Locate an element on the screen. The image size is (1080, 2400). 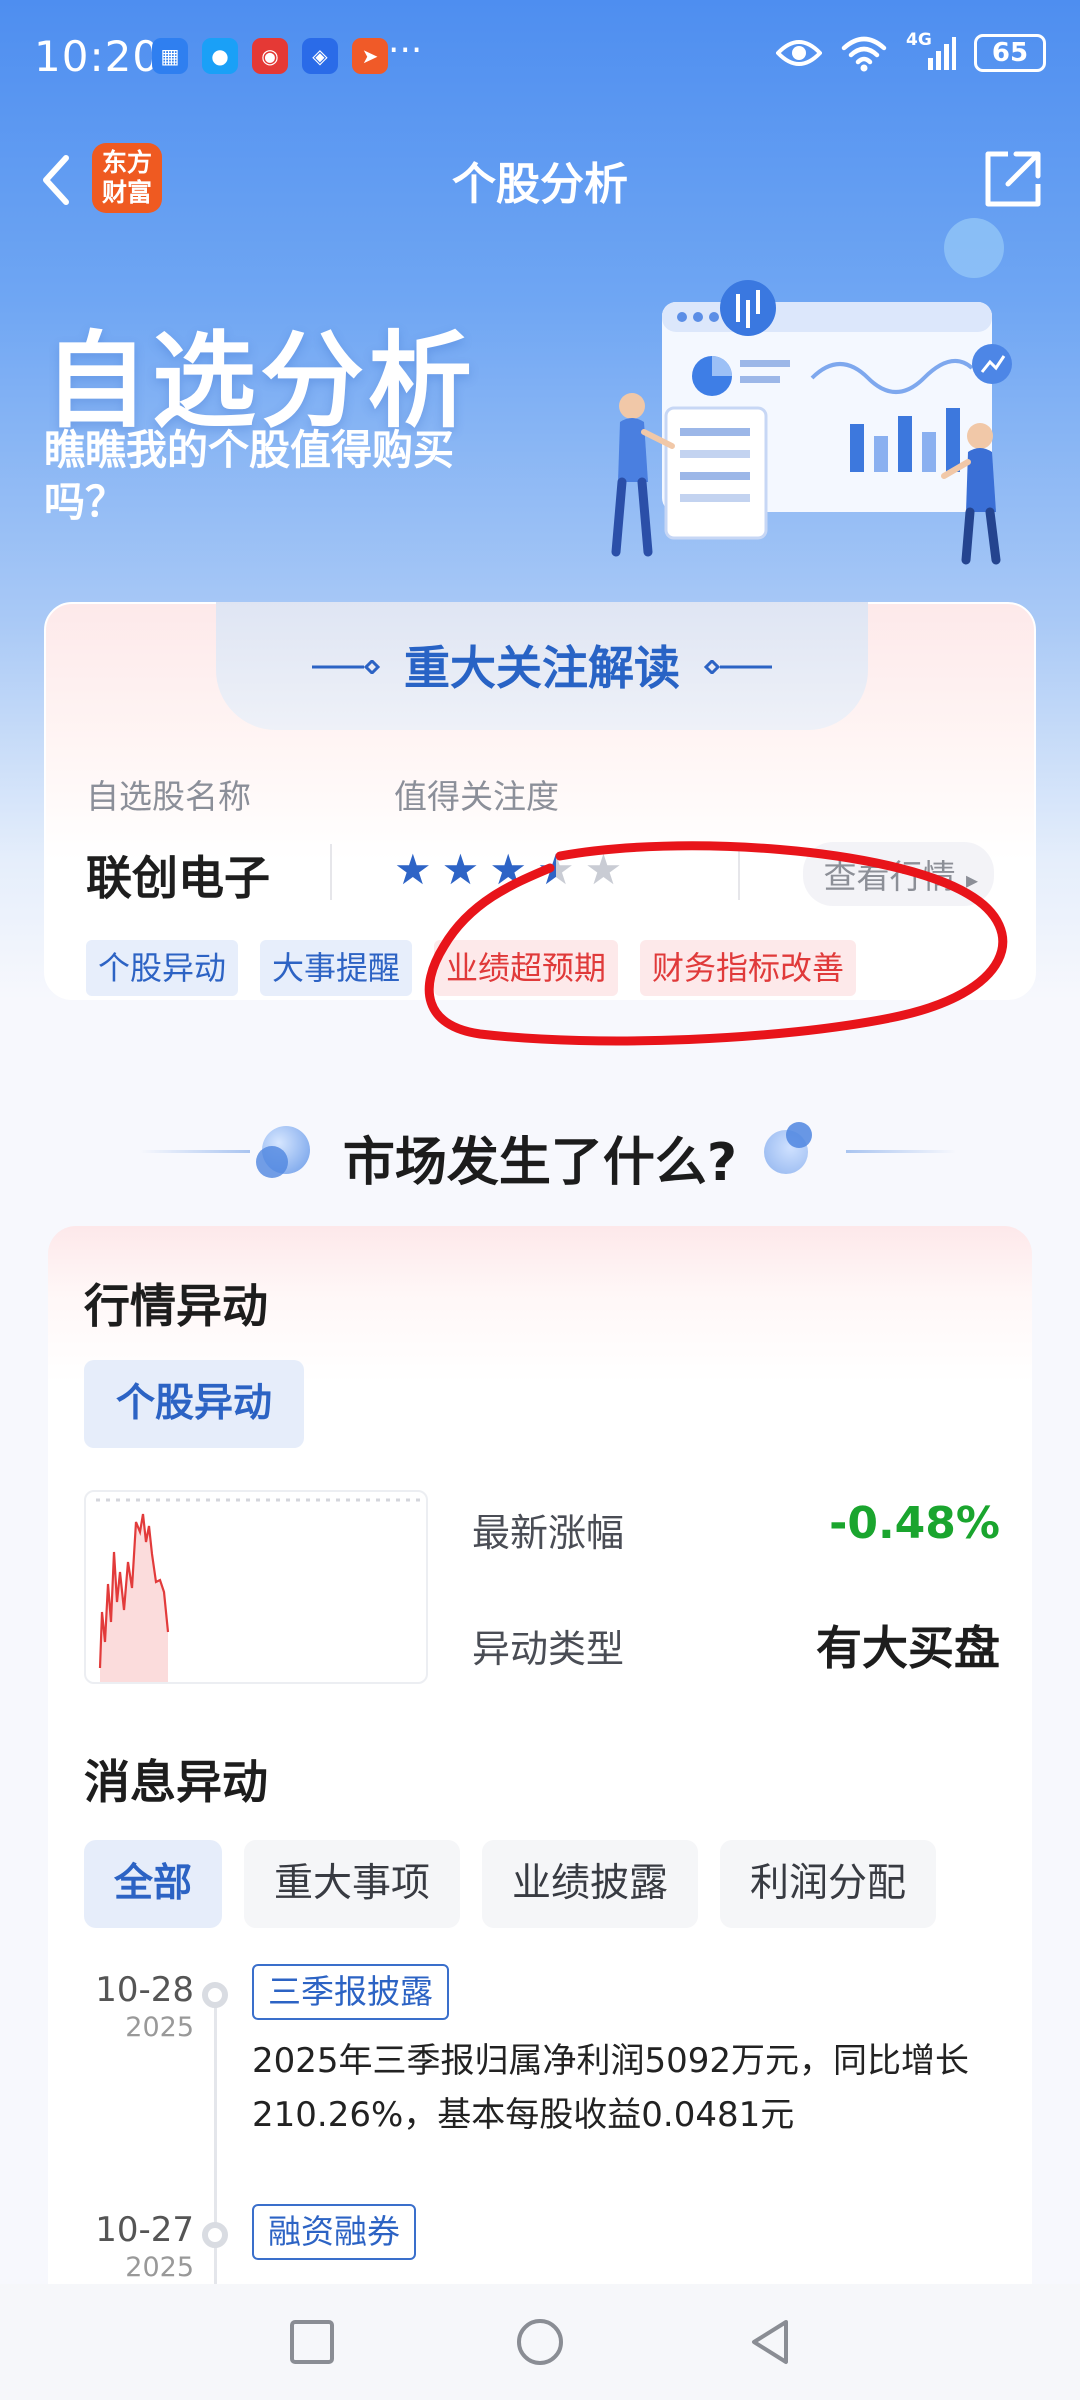
anomaly-type-value: 有大买盘 is located at coordinates (908, 1648).